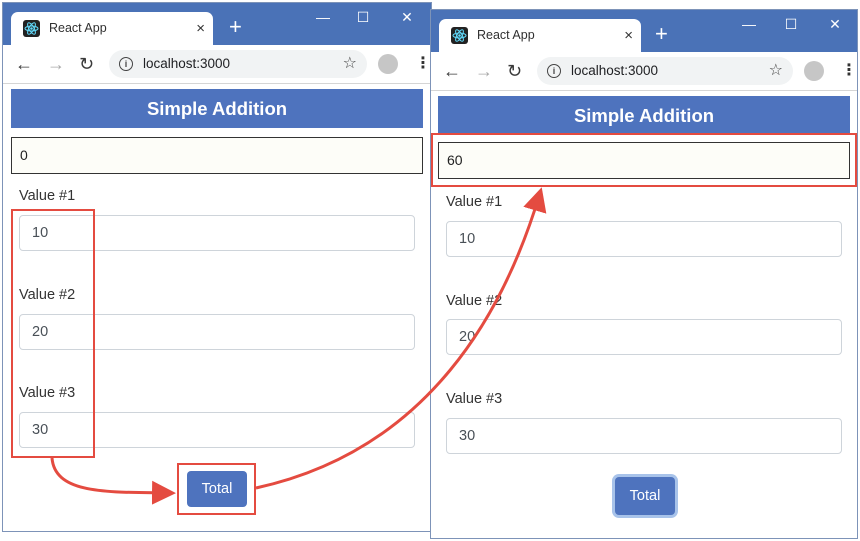 The width and height of the screenshot is (860, 541). Describe the element at coordinates (474, 399) in the screenshot. I see `value-3-label: Value #3` at that location.